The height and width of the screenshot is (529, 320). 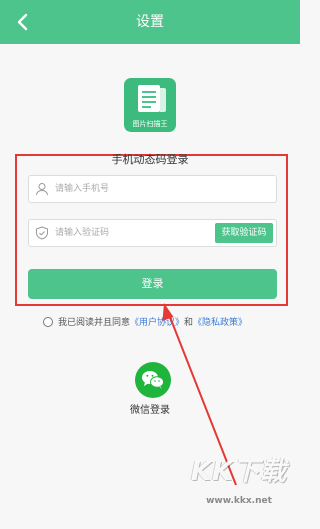 What do you see at coordinates (239, 472) in the screenshot?
I see `watermark-brand: KK下载` at bounding box center [239, 472].